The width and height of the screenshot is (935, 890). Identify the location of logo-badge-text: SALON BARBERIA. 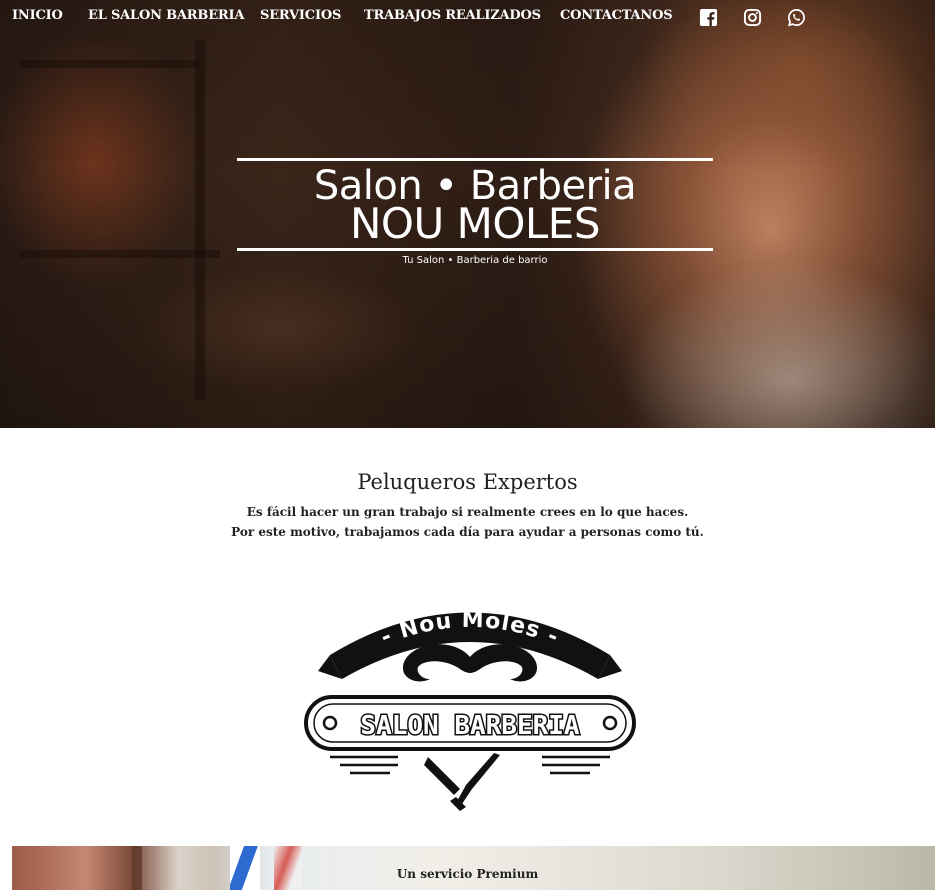
(469, 726).